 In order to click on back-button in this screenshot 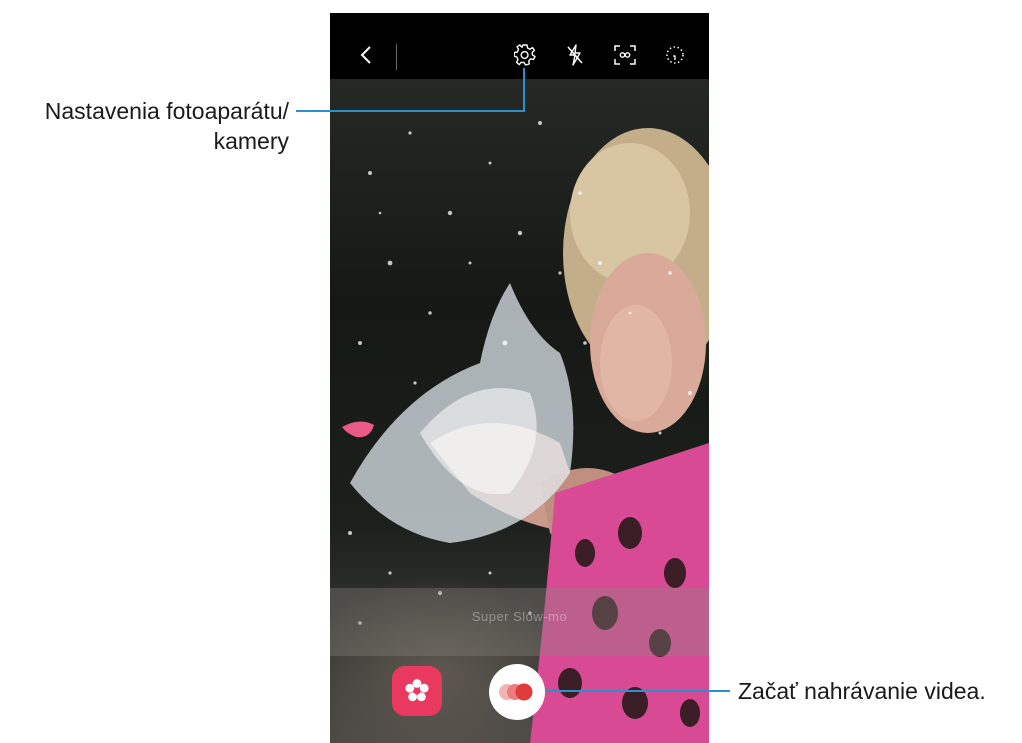, I will do `click(367, 55)`.